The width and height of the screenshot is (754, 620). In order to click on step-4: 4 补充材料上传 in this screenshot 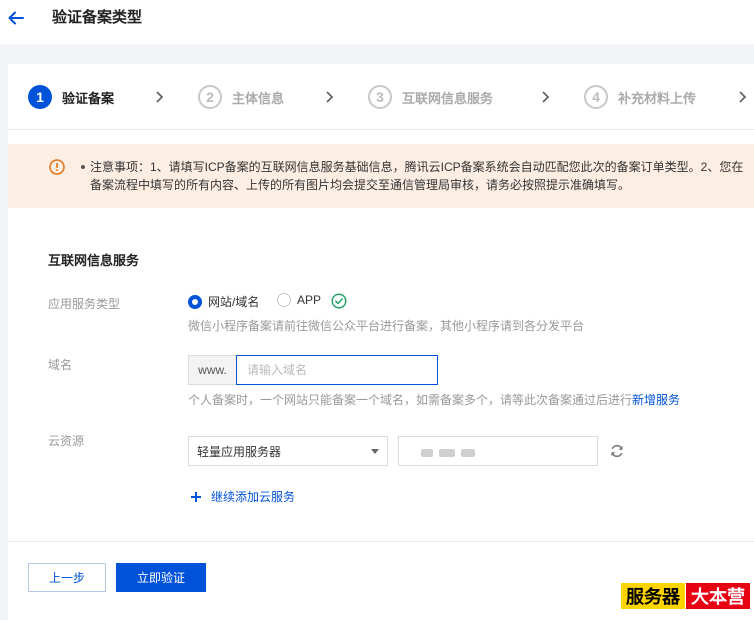, I will do `click(640, 97)`.